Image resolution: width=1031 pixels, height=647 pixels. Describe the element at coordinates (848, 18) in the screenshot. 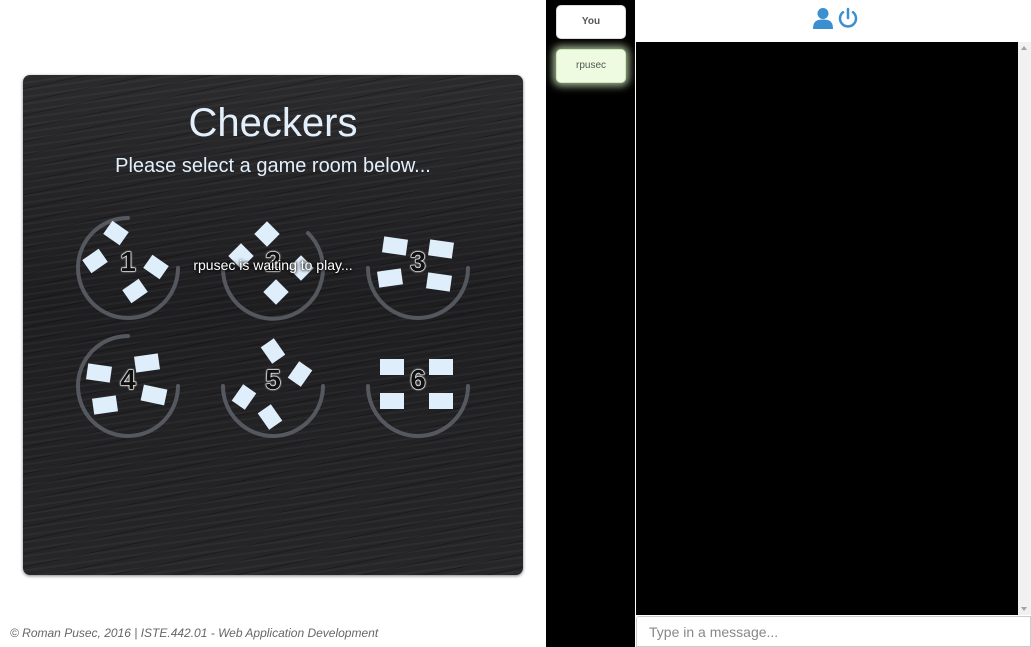

I see `power-icon` at that location.